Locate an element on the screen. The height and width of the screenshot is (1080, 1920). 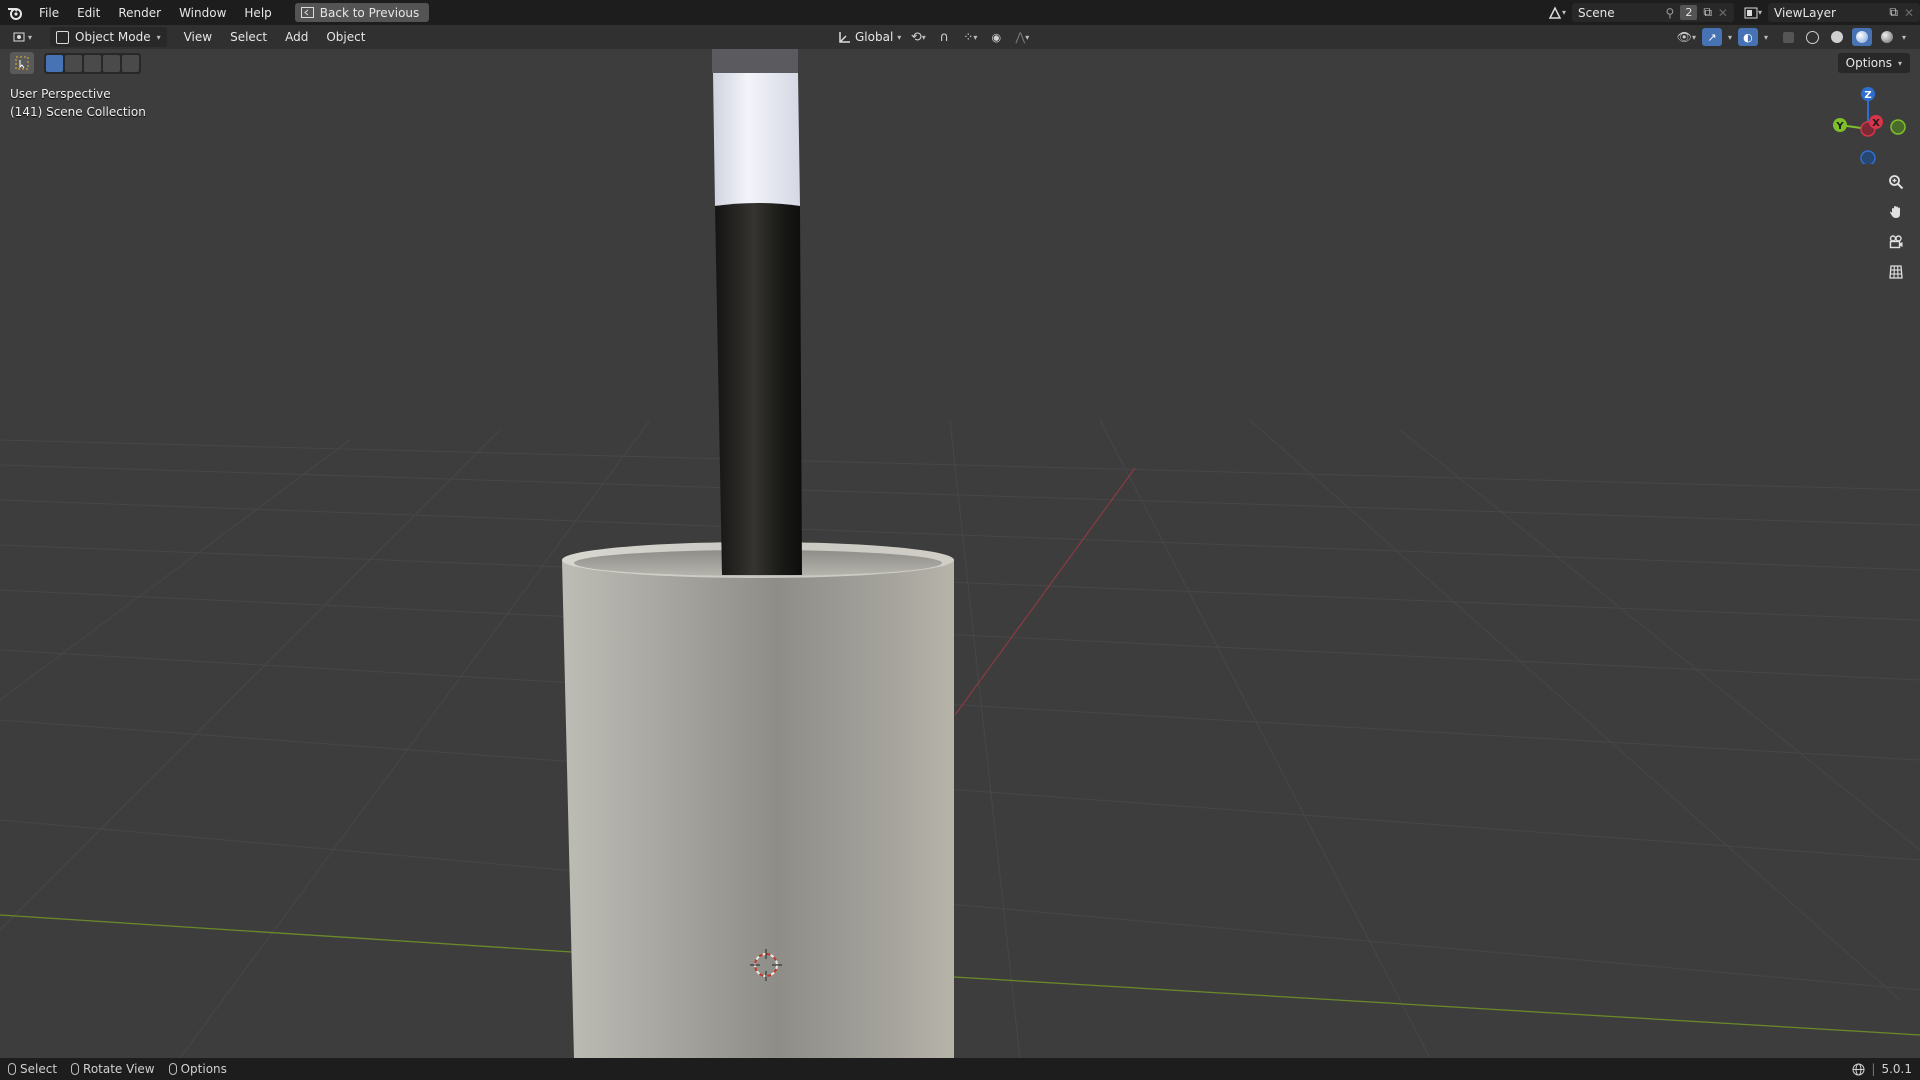
blender-logo-icon is located at coordinates (15, 13).